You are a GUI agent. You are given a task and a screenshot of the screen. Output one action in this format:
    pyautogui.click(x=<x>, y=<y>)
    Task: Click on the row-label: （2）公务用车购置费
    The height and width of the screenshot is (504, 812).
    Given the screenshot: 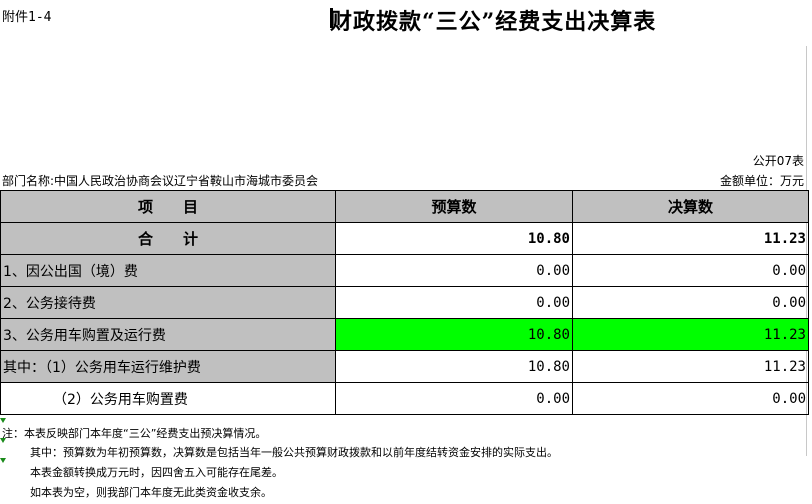 What is the action you would take?
    pyautogui.click(x=168, y=398)
    